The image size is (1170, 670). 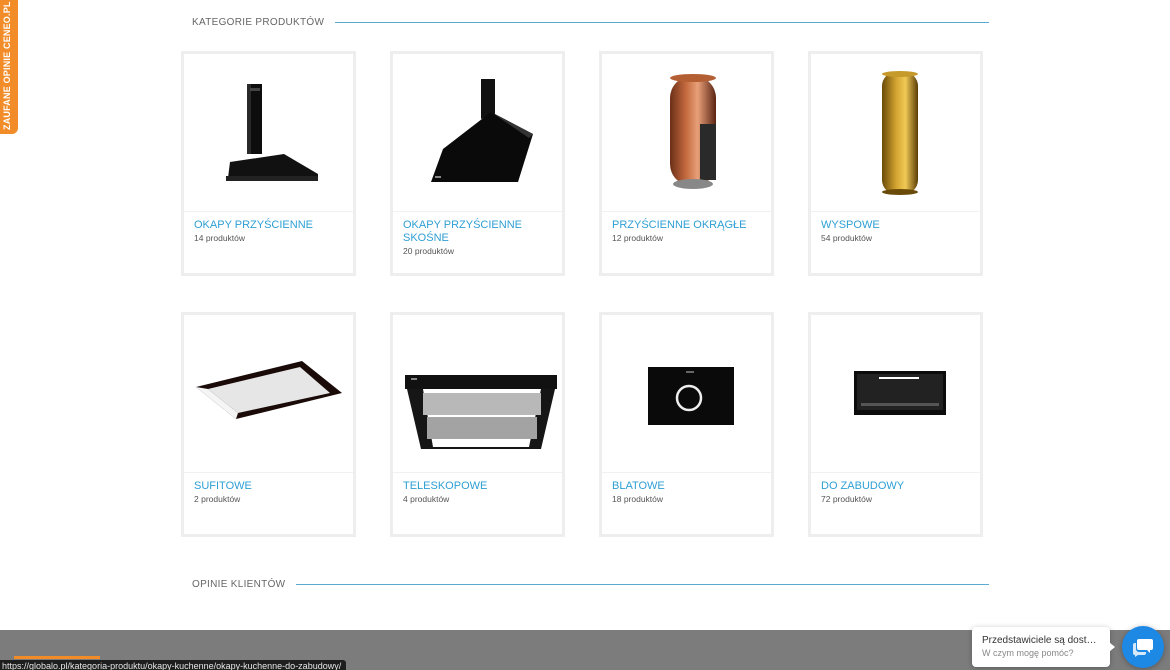 I want to click on angled-wall-hood-icon, so click(x=477, y=133).